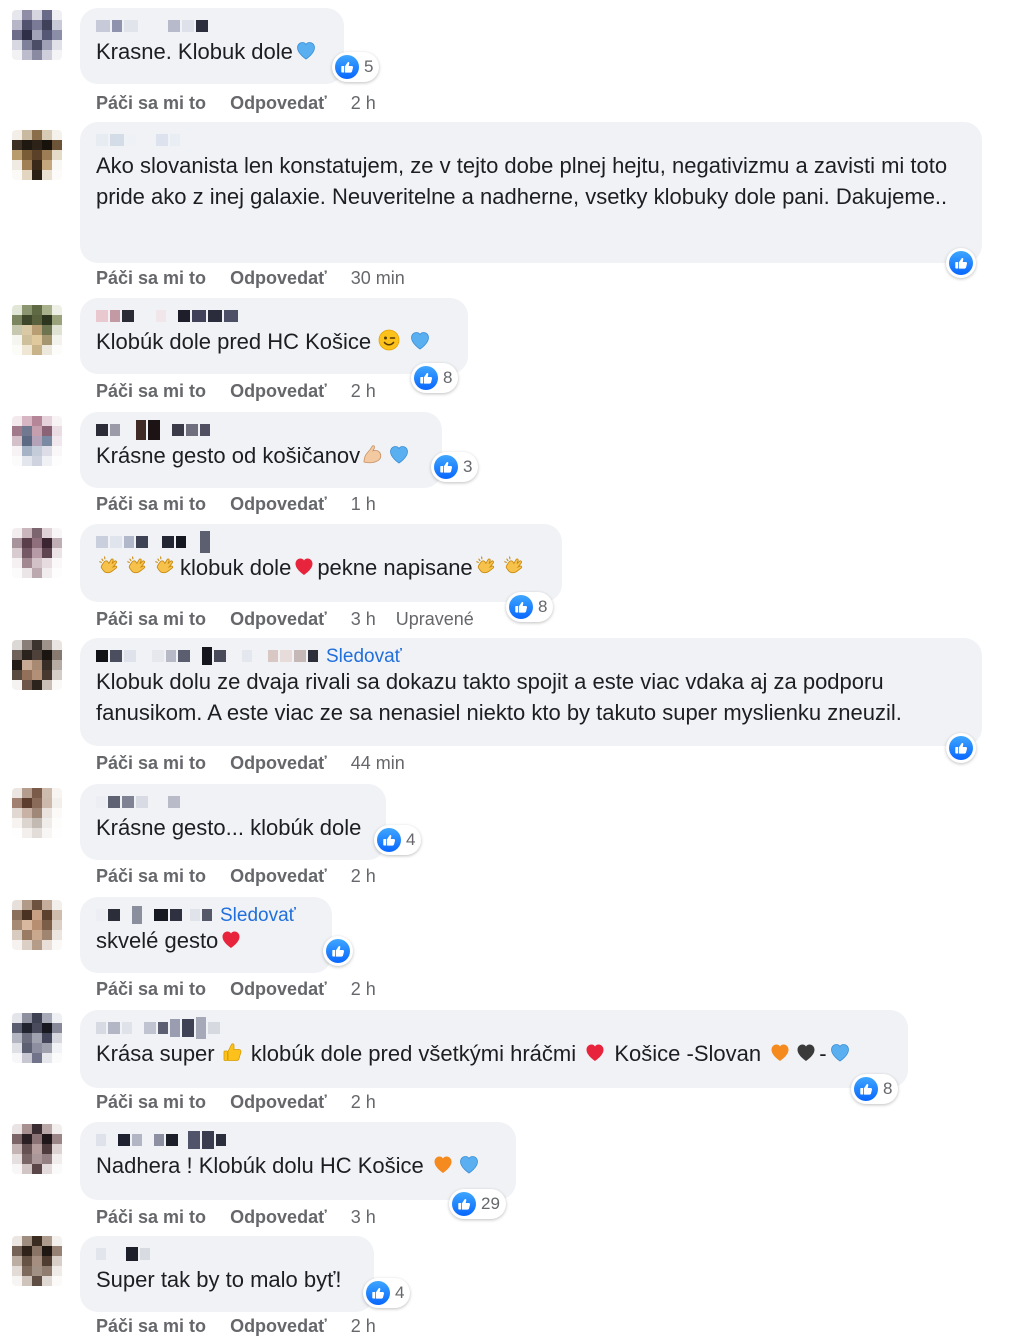 Image resolution: width=1024 pixels, height=1337 pixels. Describe the element at coordinates (448, 377) in the screenshot. I see `reaction-count: 8` at that location.